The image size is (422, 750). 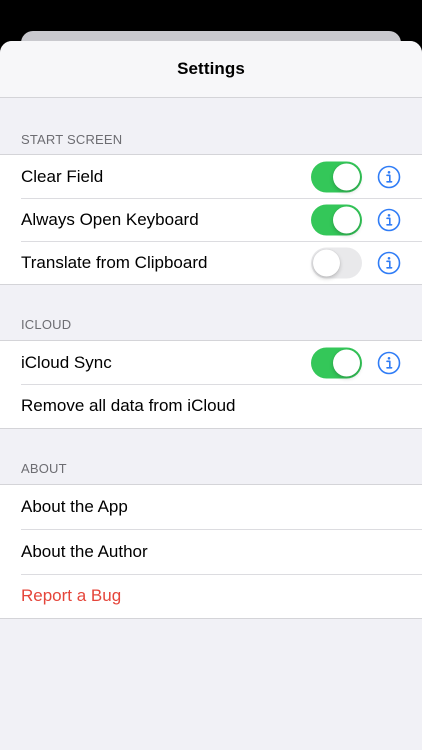 I want to click on navigation-bar: Settings, so click(x=211, y=69).